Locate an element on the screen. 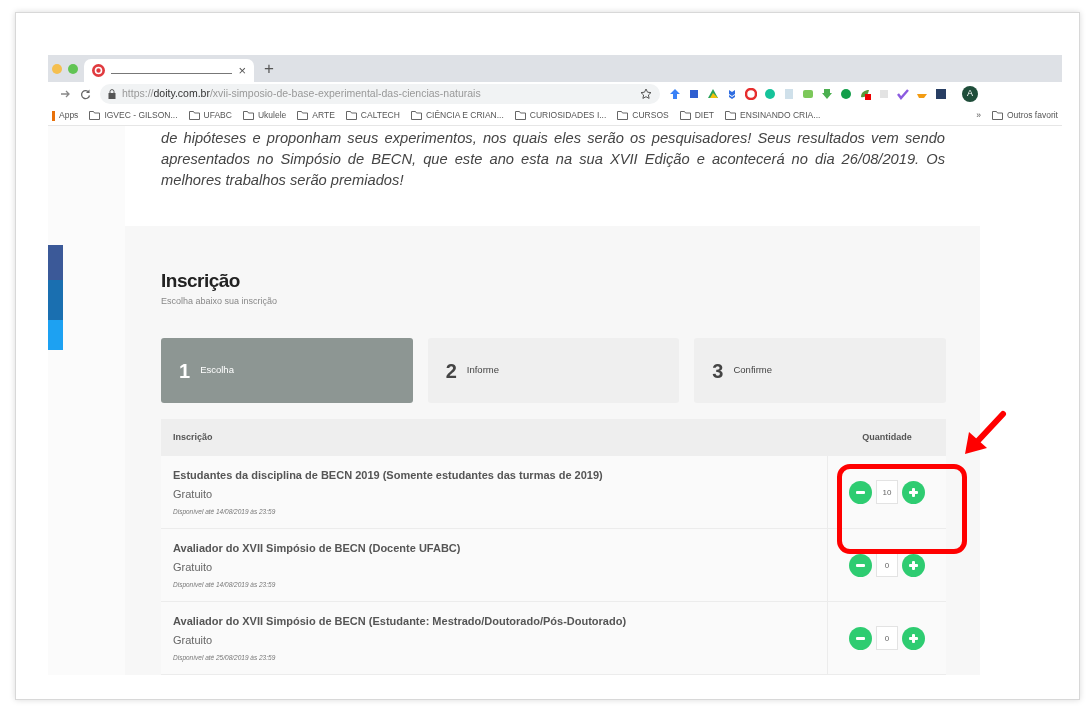  tab-close-button: × is located at coordinates (242, 70).